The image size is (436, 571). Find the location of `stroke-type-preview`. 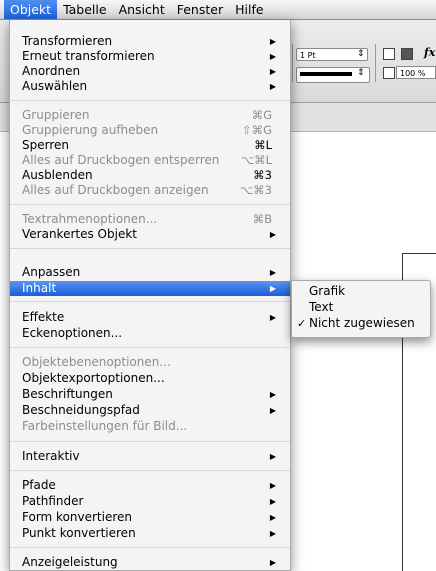

stroke-type-preview is located at coordinates (326, 74).